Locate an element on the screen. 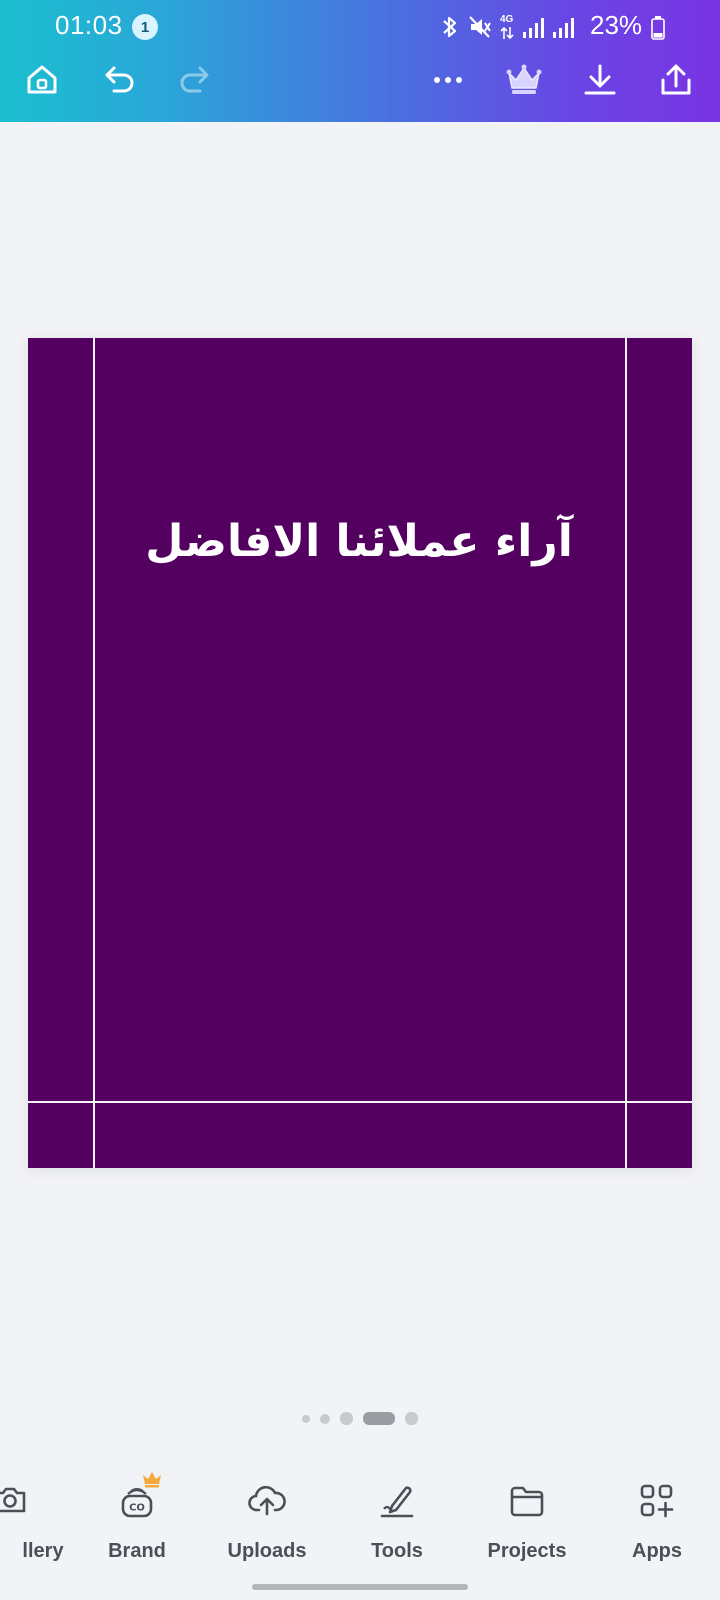  bluetooth-icon is located at coordinates (450, 27).